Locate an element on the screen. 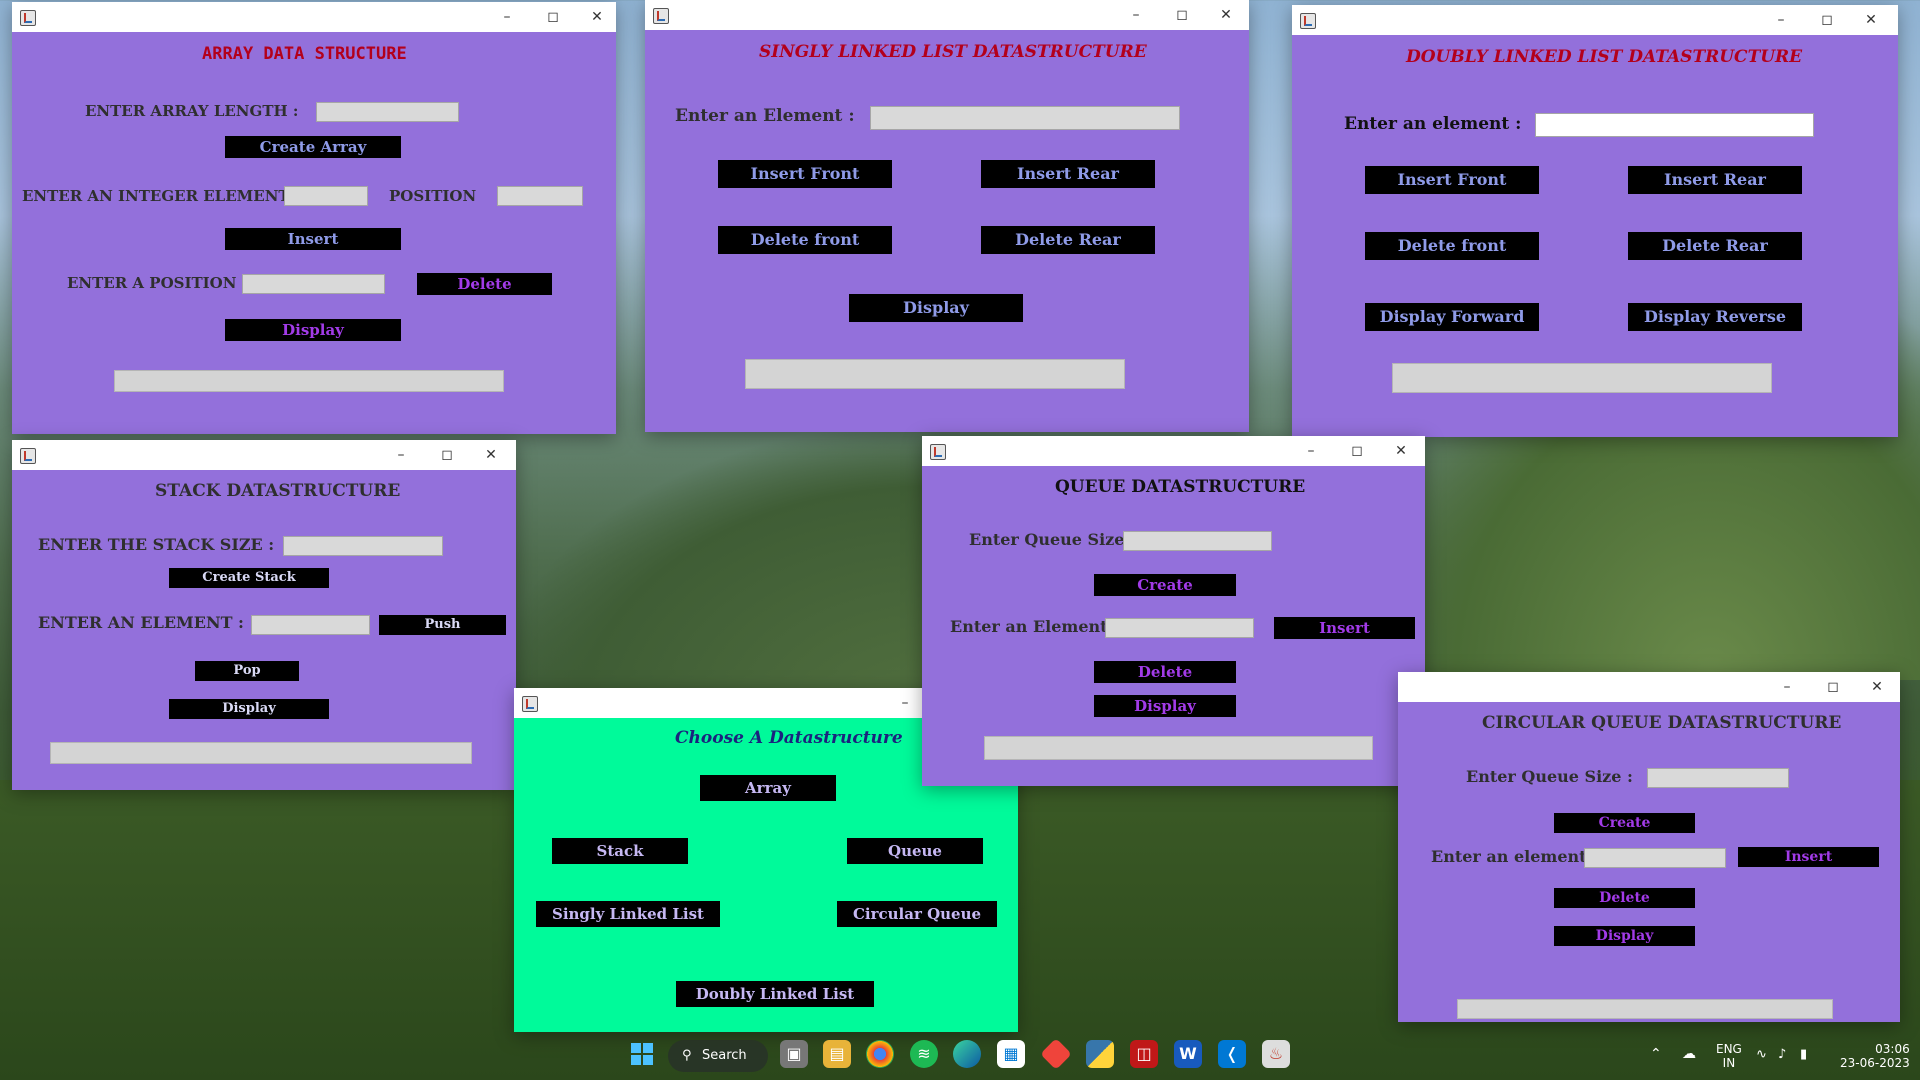 The image size is (1920, 1080). show-hidden-icons: ⌃ is located at coordinates (1656, 1054).